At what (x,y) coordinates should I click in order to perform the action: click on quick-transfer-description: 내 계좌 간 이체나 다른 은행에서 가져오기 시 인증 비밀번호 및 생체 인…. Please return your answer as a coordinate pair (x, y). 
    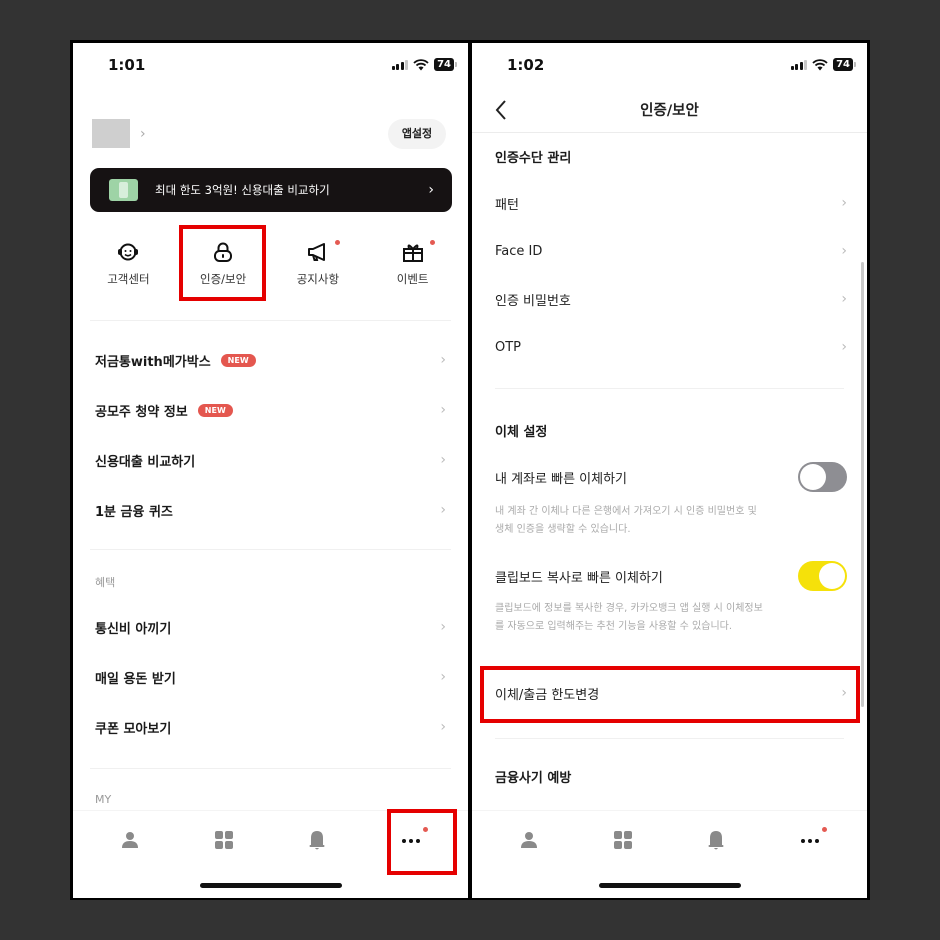
    Looking at the image, I should click on (626, 520).